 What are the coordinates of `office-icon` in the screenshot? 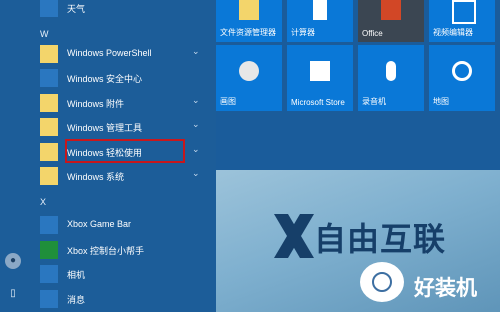 It's located at (391, 10).